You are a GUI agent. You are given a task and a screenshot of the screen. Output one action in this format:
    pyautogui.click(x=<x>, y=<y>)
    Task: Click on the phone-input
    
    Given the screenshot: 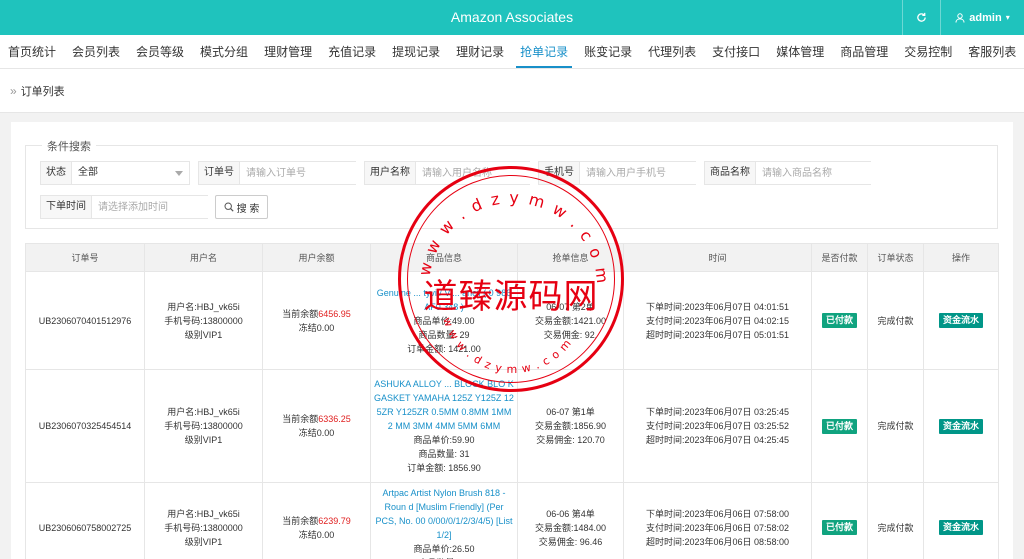 What is the action you would take?
    pyautogui.click(x=652, y=173)
    